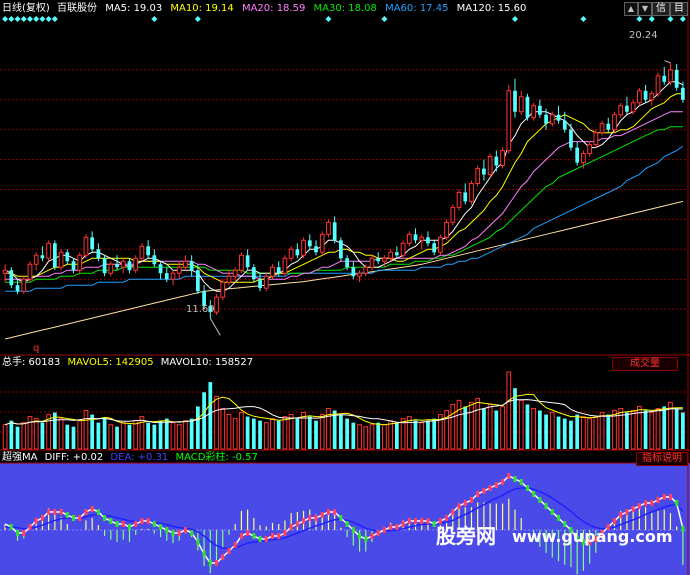  What do you see at coordinates (592, 536) in the screenshot?
I see `watermark-url: www.gupang.com` at bounding box center [592, 536].